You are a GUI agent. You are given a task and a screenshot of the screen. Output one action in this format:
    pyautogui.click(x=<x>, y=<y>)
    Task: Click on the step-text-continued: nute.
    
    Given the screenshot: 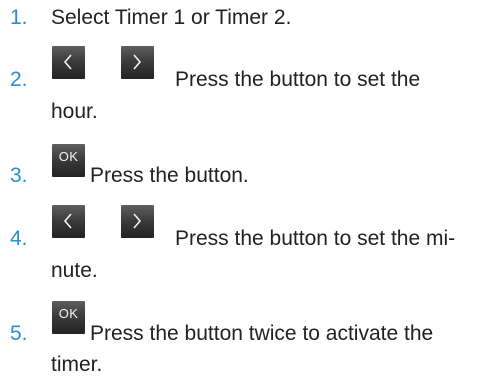 What is the action you would take?
    pyautogui.click(x=74, y=270)
    